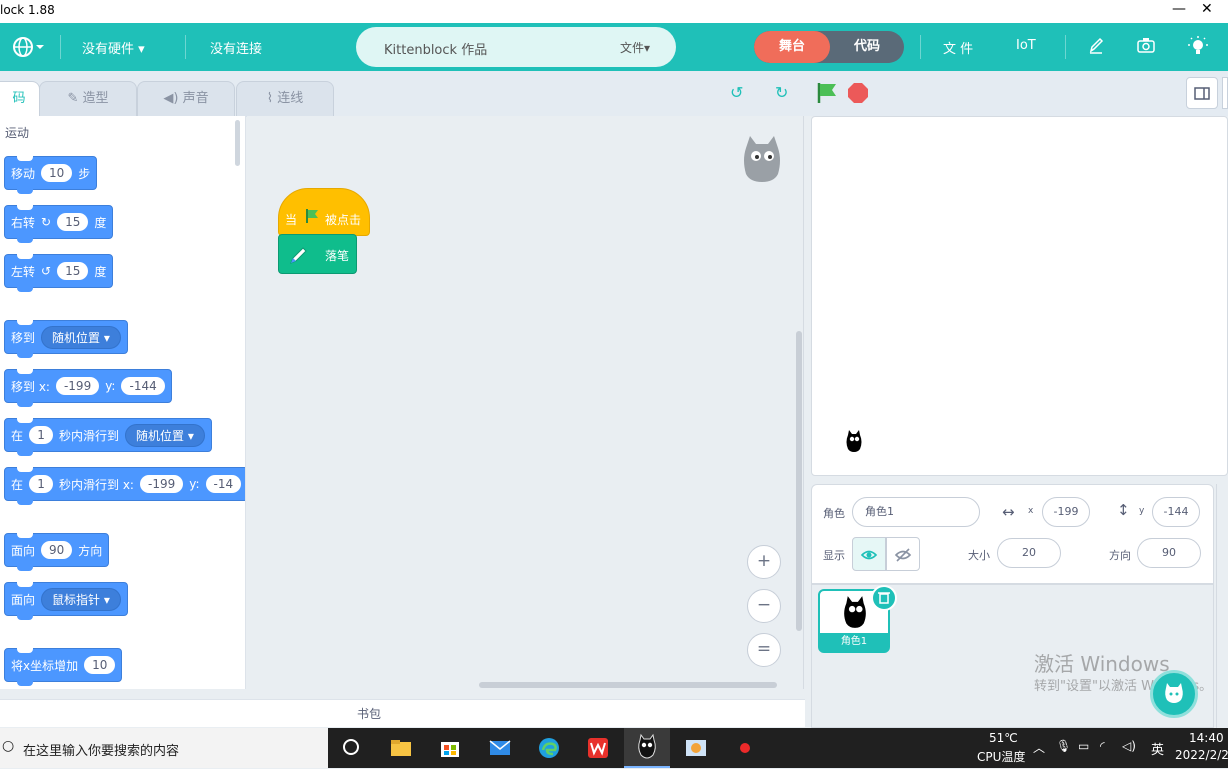 The height and width of the screenshot is (769, 1228). I want to click on sprite-name-field: 角色1, so click(916, 512).